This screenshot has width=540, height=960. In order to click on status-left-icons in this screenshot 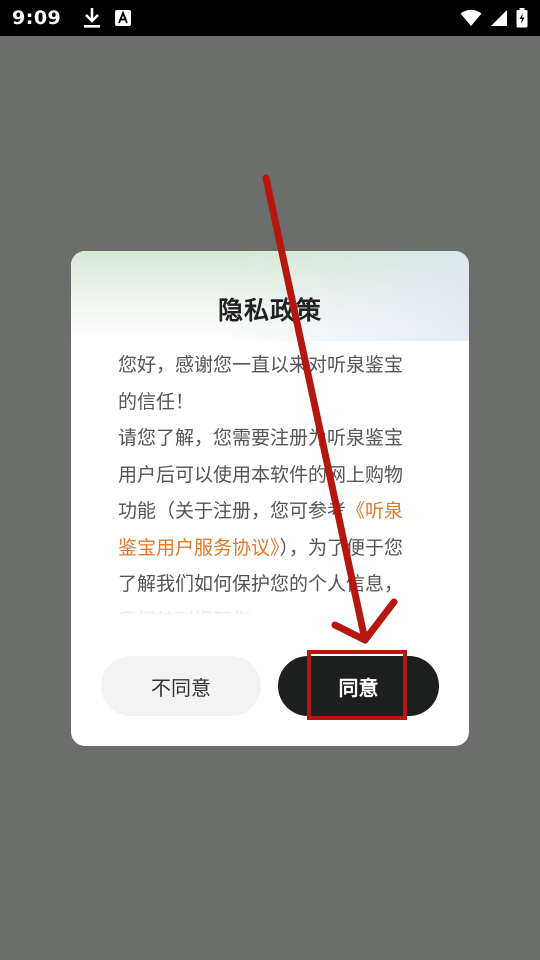, I will do `click(107, 18)`.